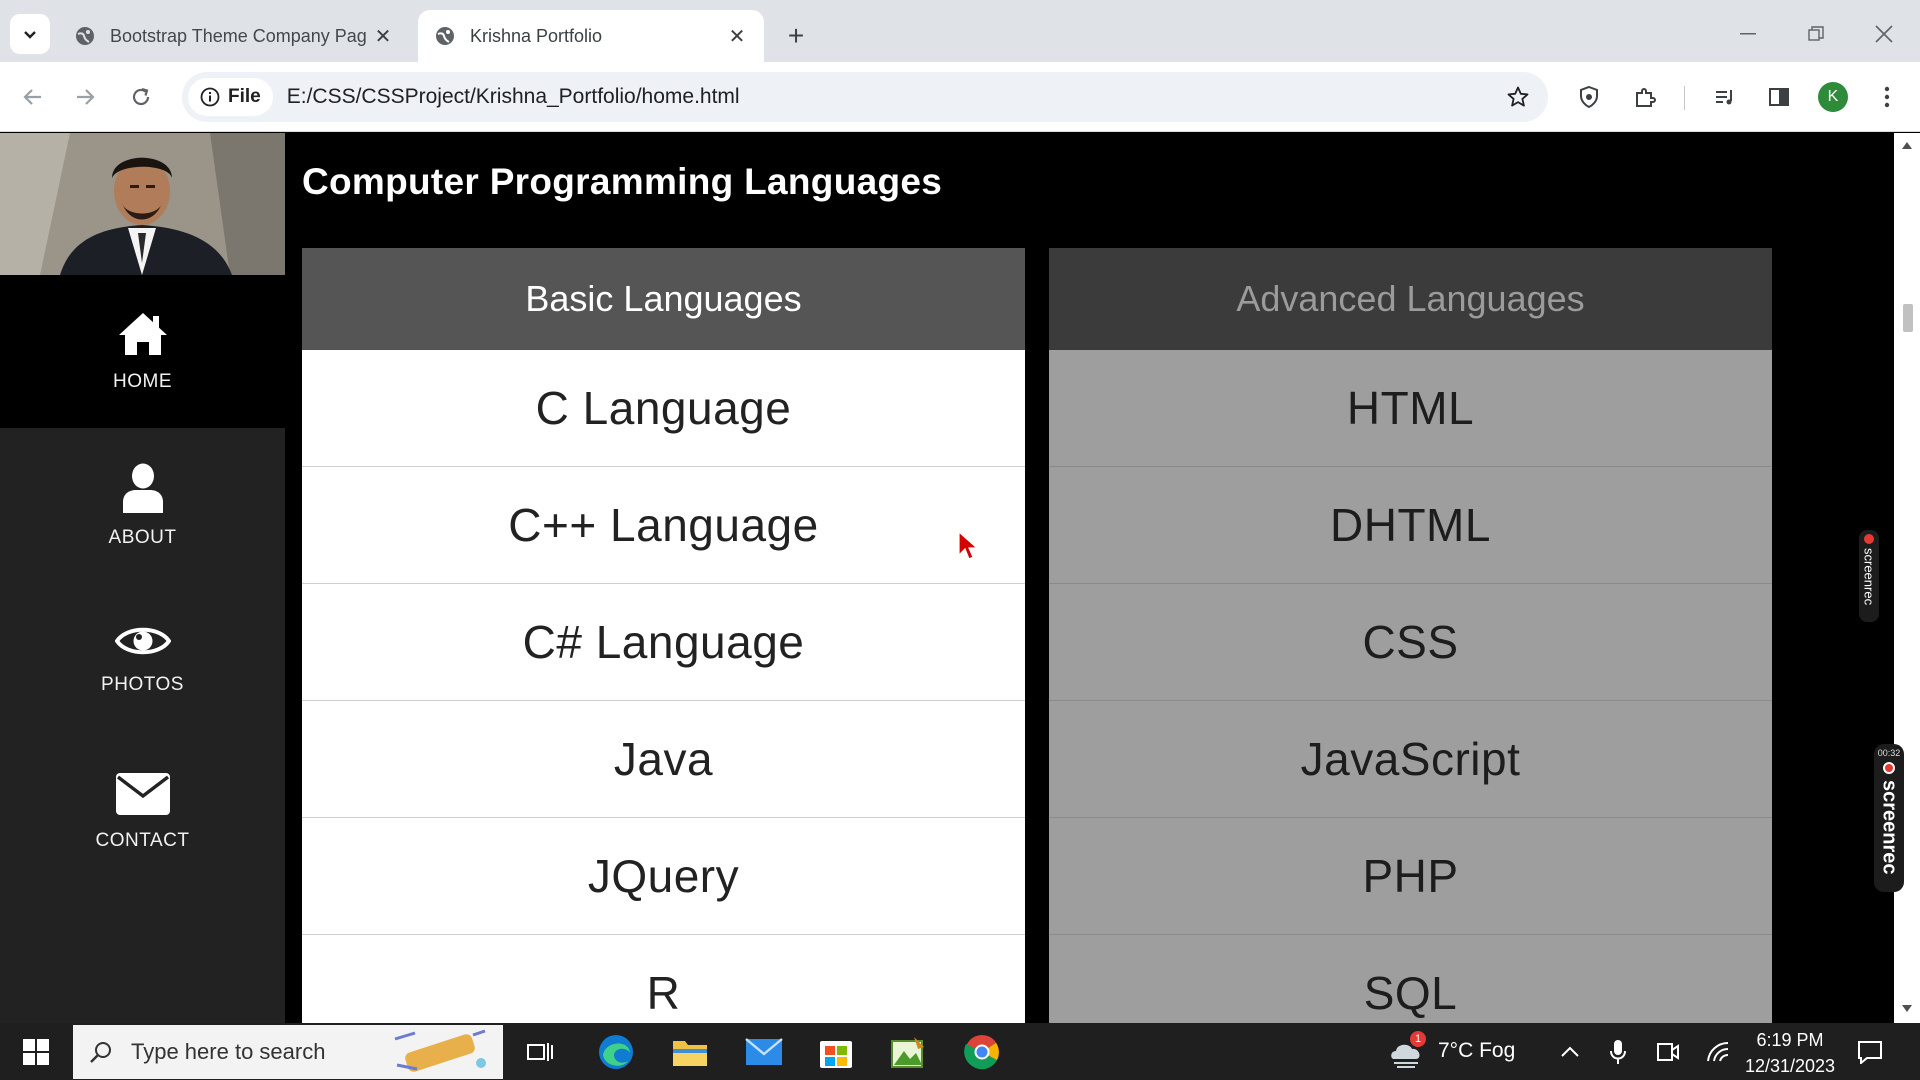  What do you see at coordinates (690, 1052) in the screenshot?
I see `file-explorer-icon` at bounding box center [690, 1052].